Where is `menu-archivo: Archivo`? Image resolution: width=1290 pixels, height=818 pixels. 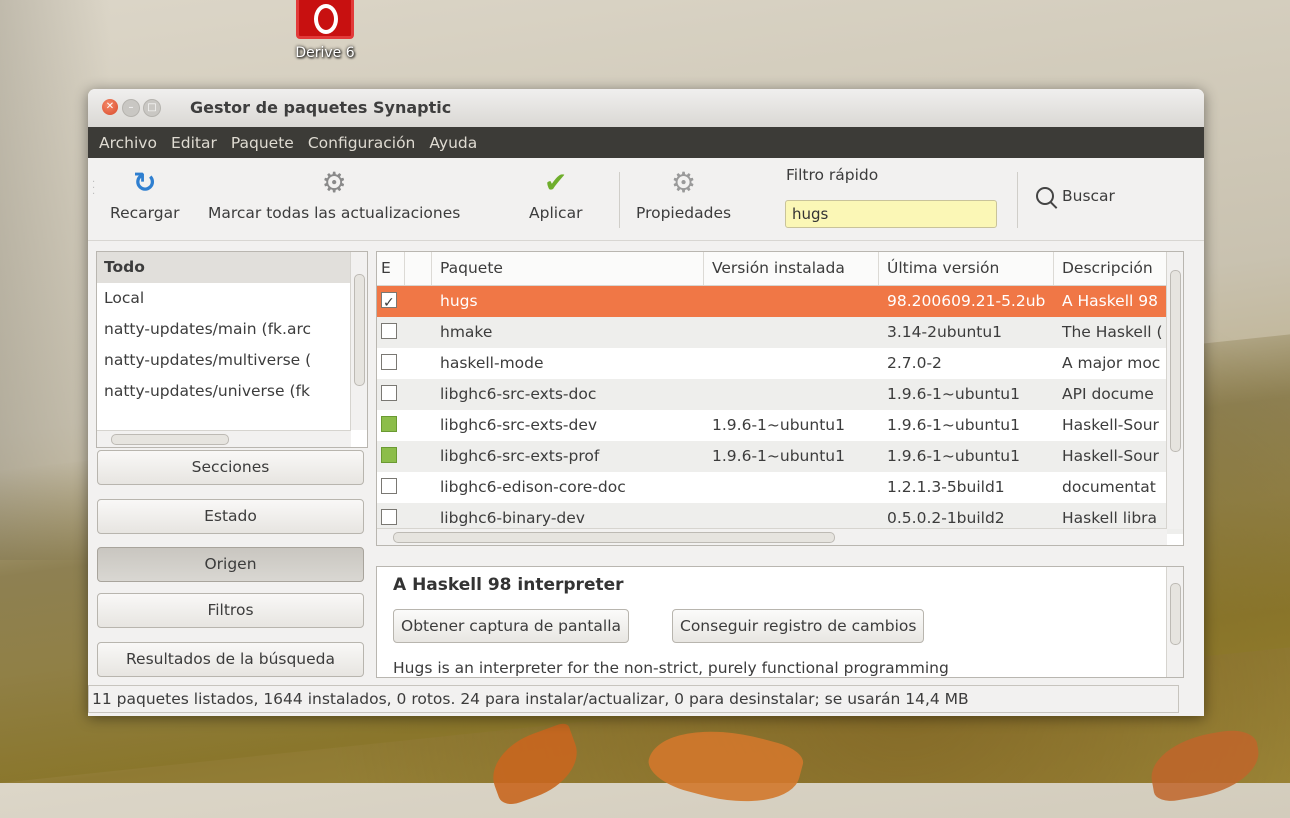
menu-archivo: Archivo is located at coordinates (128, 143).